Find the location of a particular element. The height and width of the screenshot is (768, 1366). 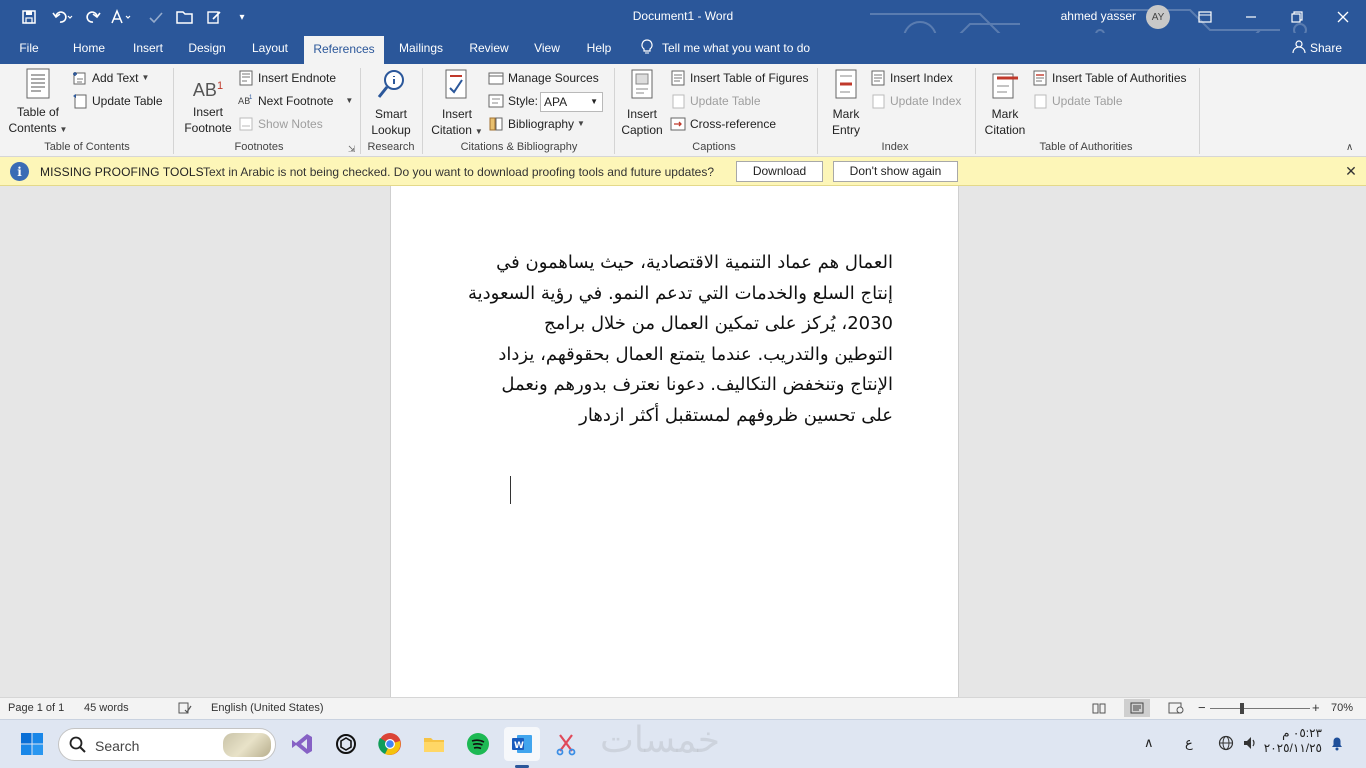

manage-sources-label: Manage Sources is located at coordinates (553, 78).